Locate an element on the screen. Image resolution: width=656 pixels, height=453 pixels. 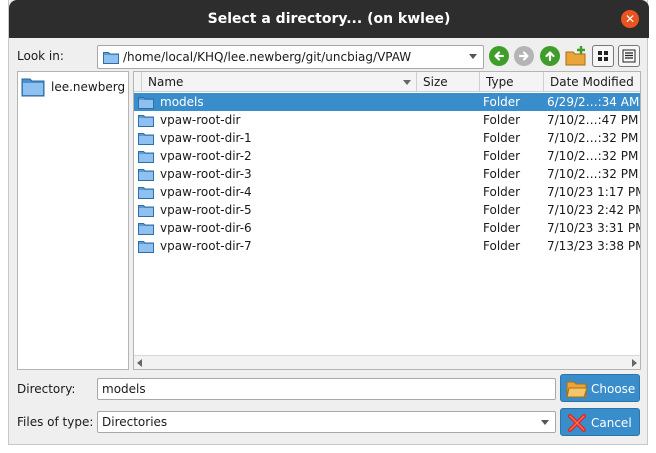
scroll-right-icon is located at coordinates (634, 363).